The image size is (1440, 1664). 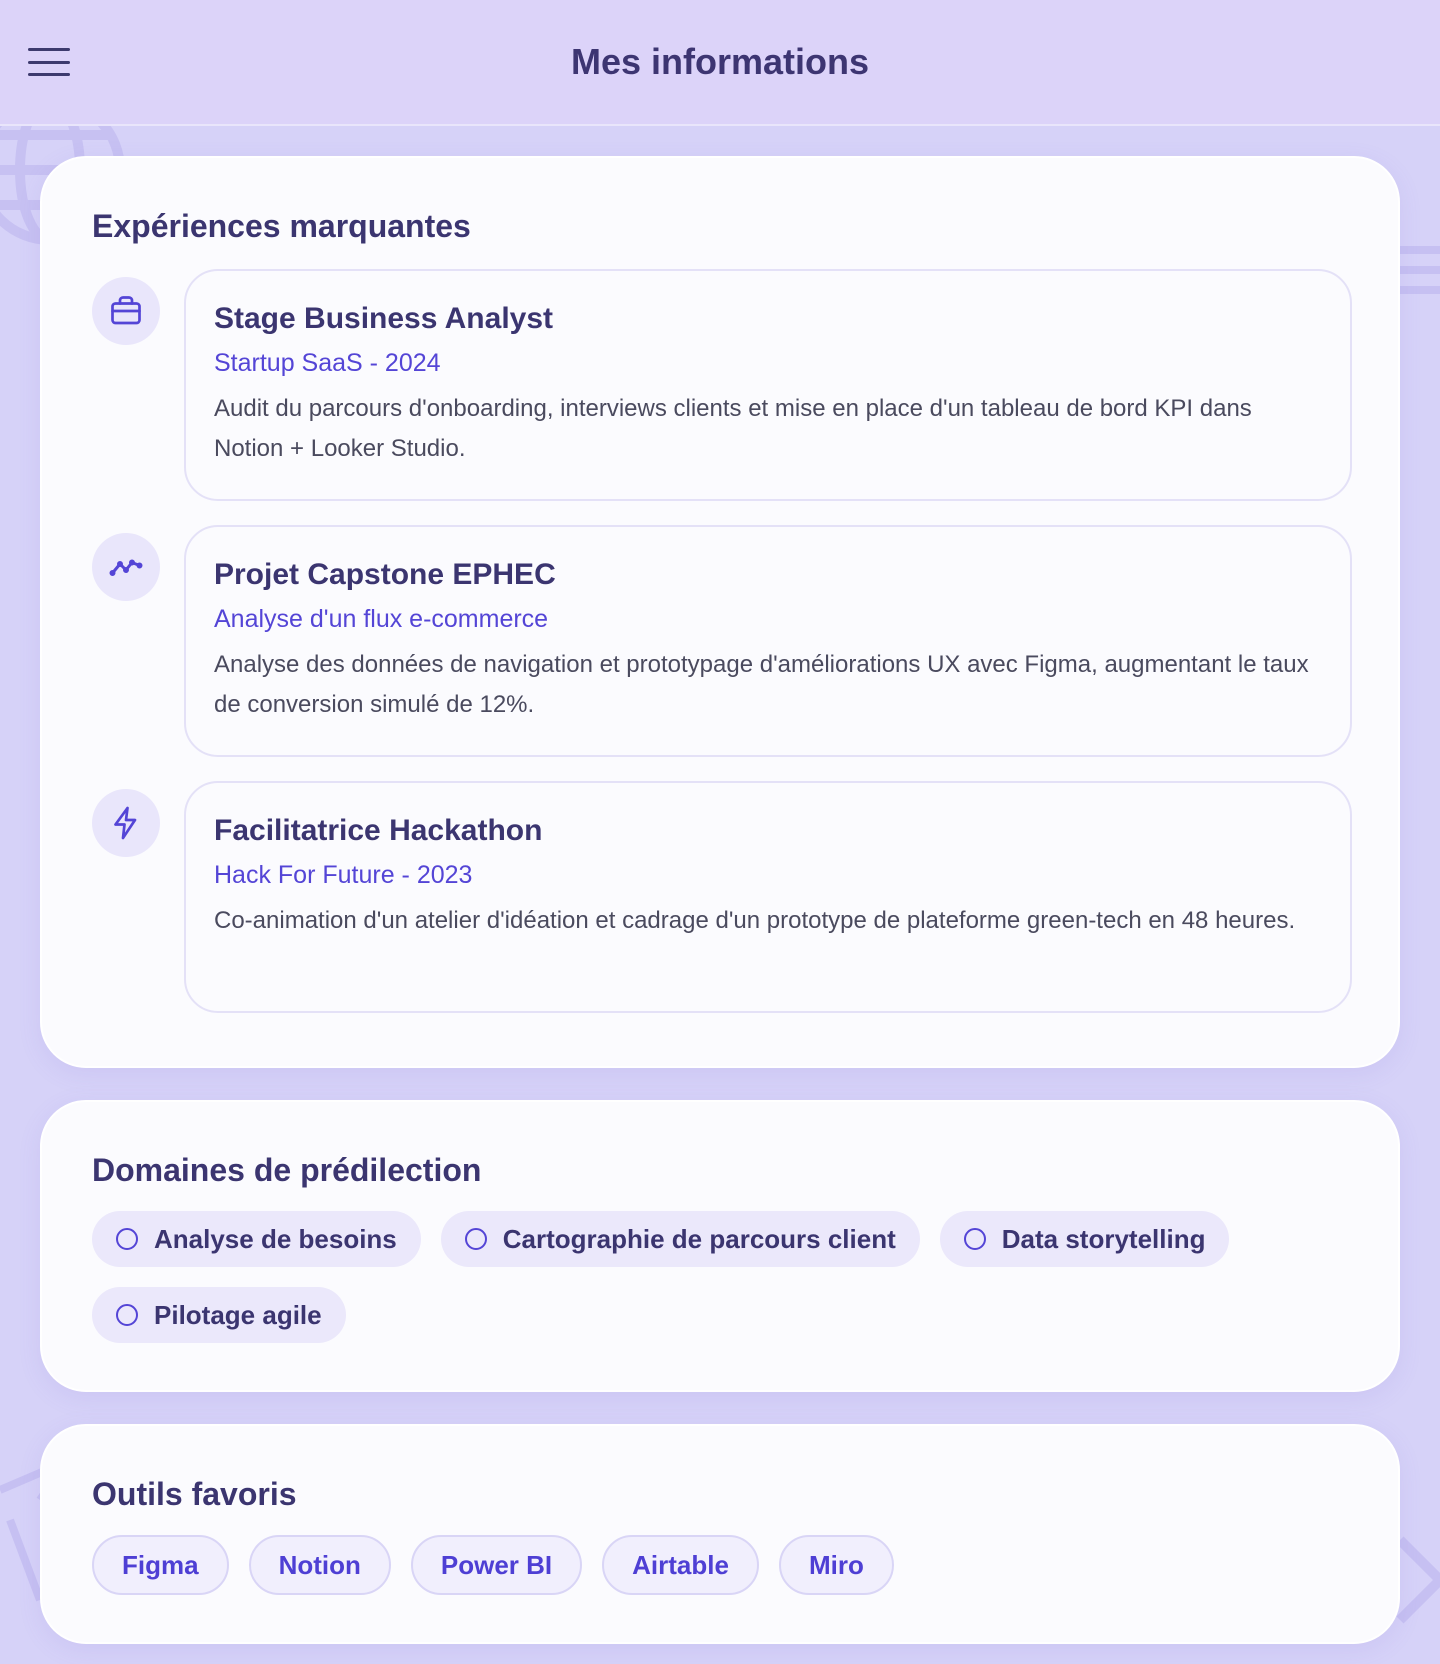 What do you see at coordinates (287, 1170) in the screenshot?
I see `domains-title: Domaines de prédilection` at bounding box center [287, 1170].